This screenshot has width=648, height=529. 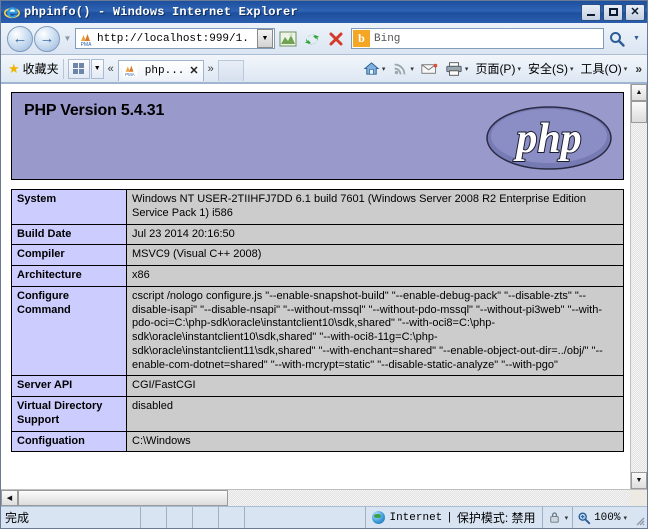 What do you see at coordinates (69, 255) in the screenshot?
I see `table-key-cell: Compiler` at bounding box center [69, 255].